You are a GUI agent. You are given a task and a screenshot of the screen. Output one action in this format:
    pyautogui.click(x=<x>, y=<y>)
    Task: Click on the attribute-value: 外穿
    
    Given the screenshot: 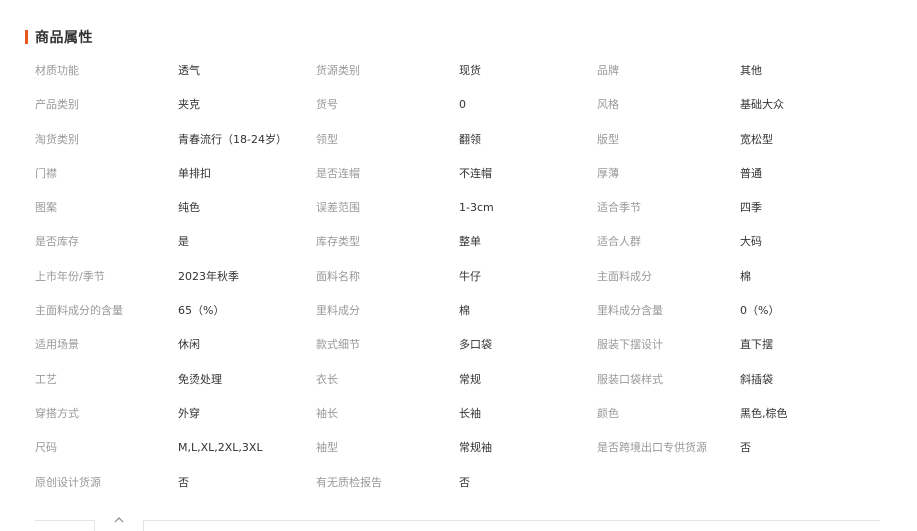 What is the action you would take?
    pyautogui.click(x=189, y=413)
    